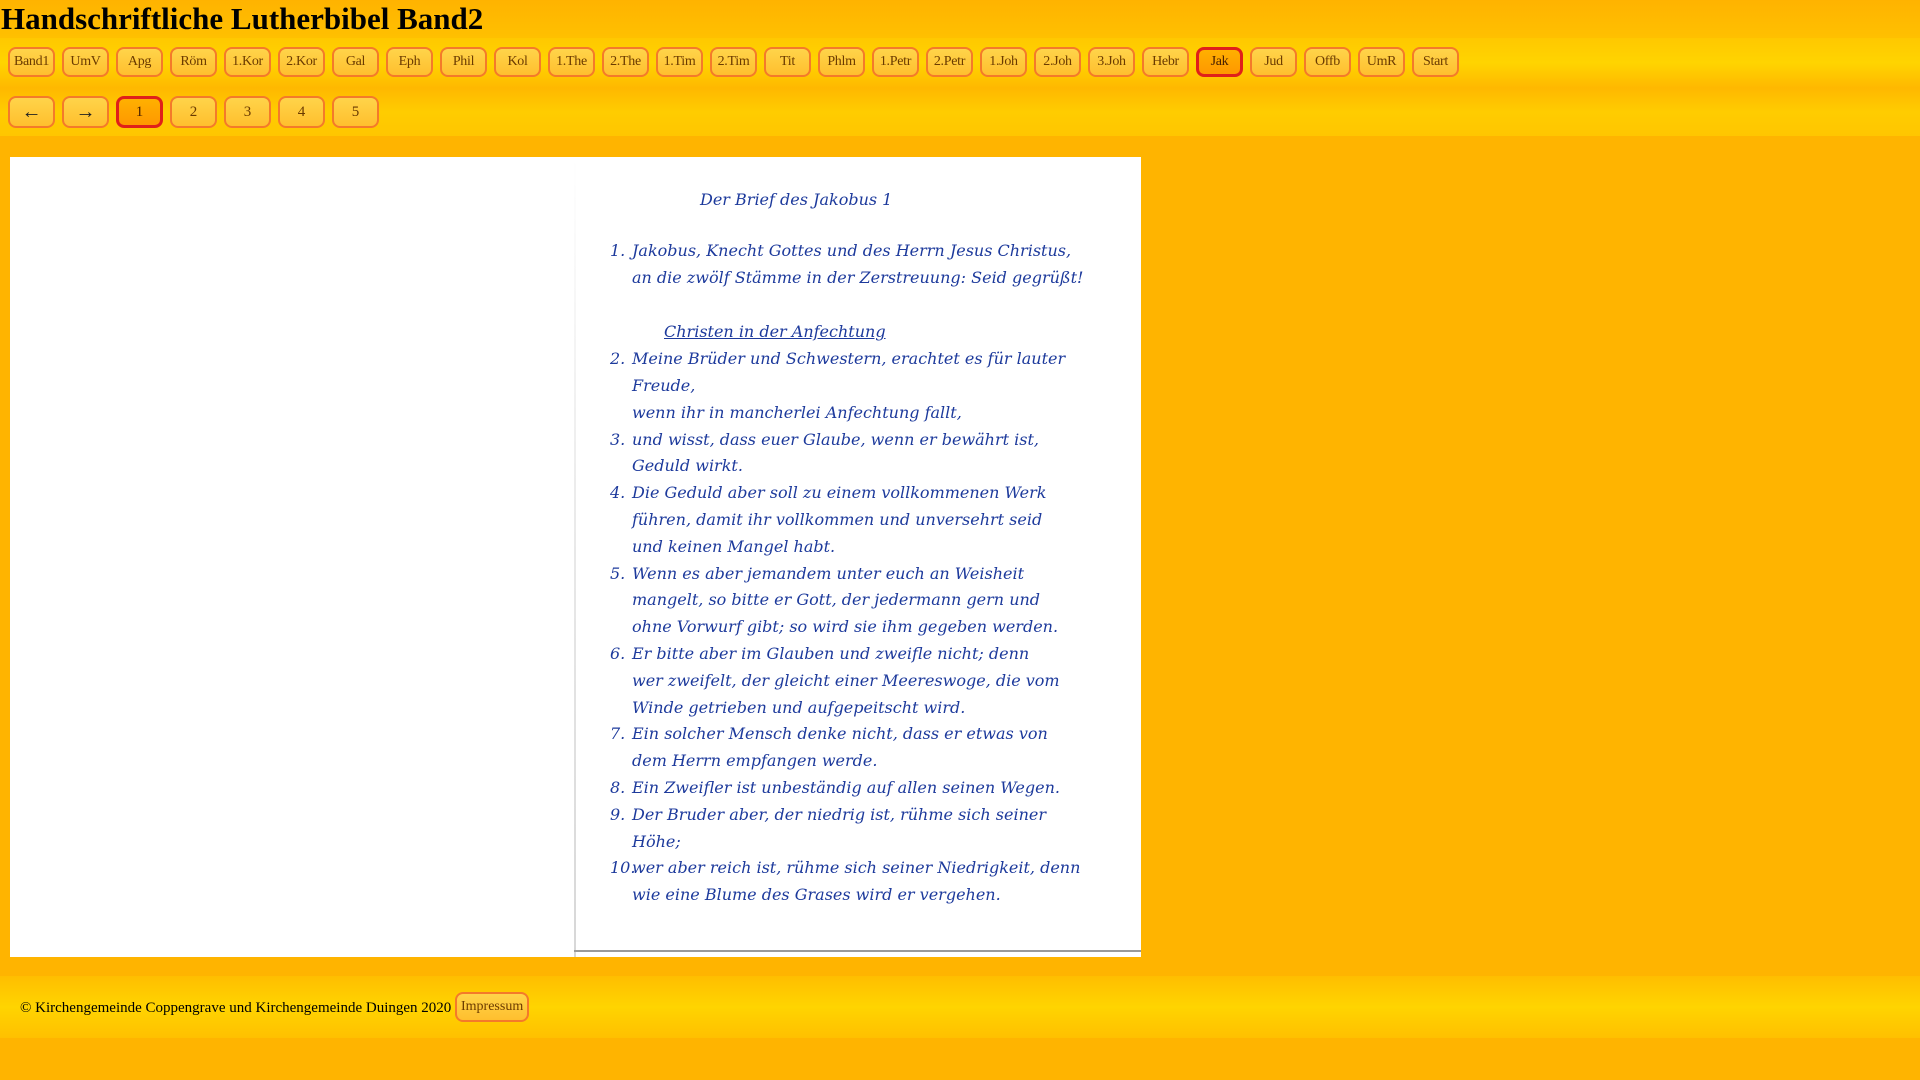 The width and height of the screenshot is (1920, 1080). I want to click on verse-number: 4., so click(618, 493).